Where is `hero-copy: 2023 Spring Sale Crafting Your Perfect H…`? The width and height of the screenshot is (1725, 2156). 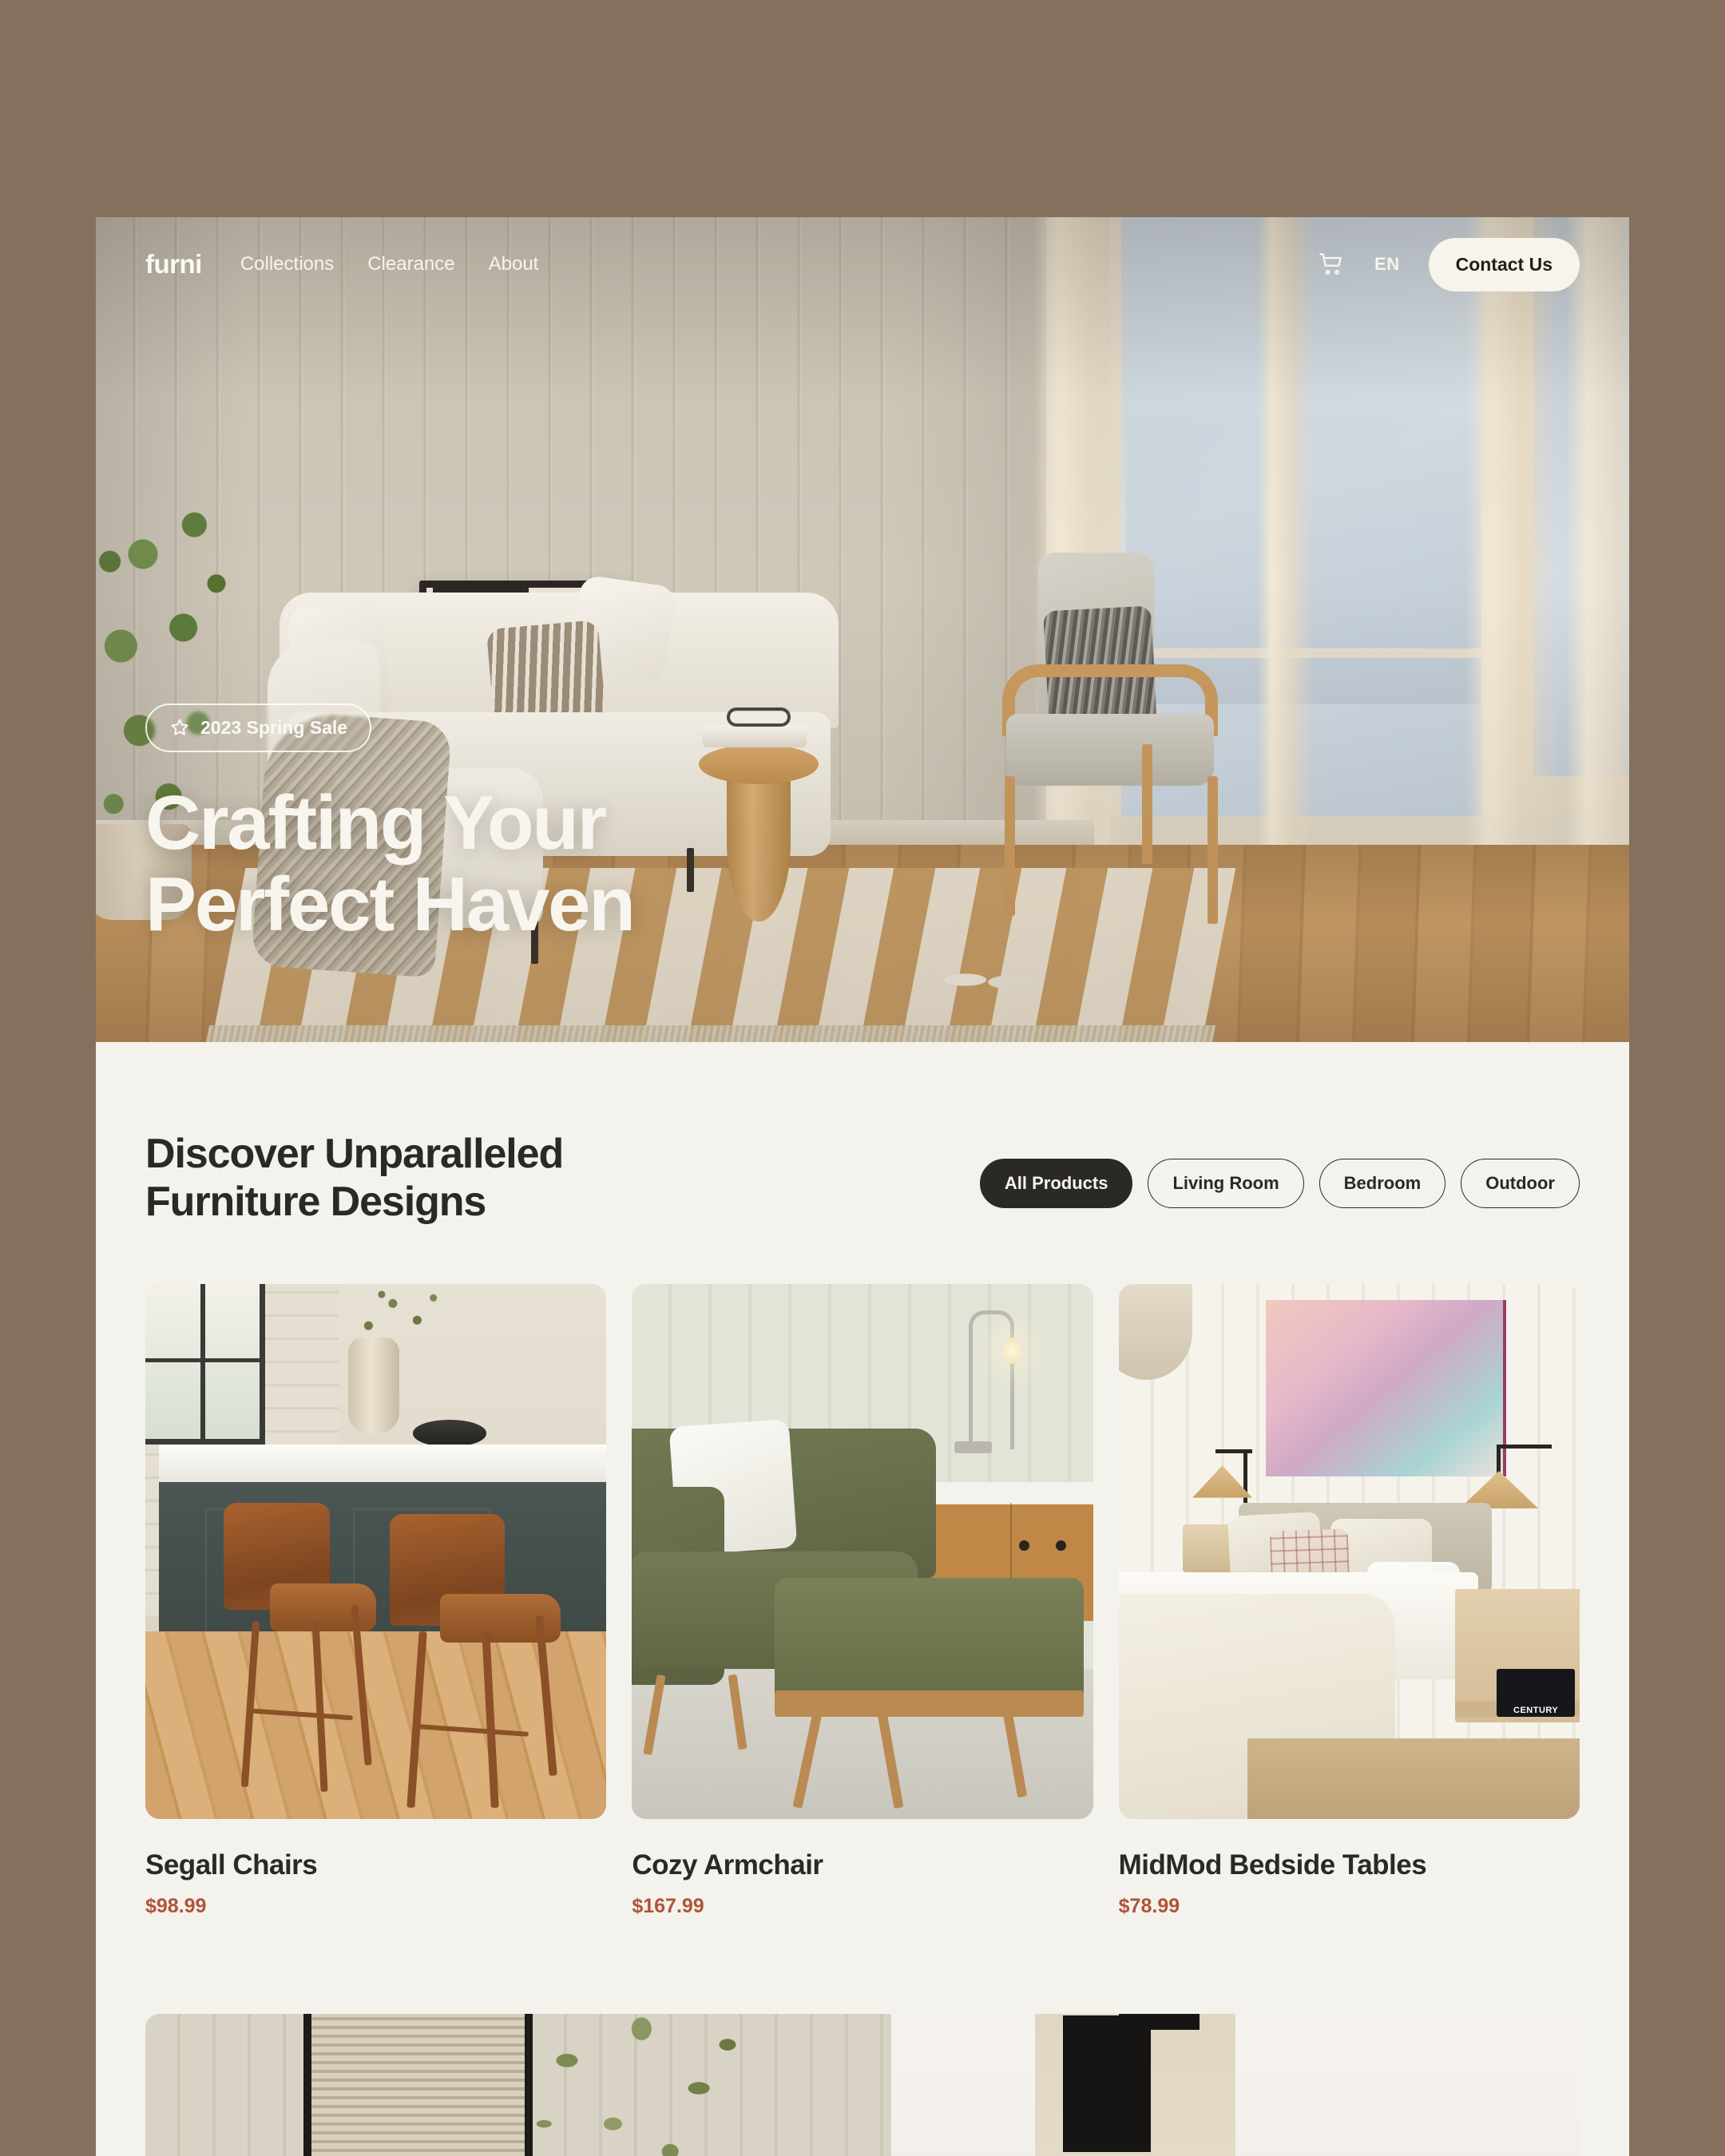 hero-copy: 2023 Spring Sale Crafting Your Perfect H… is located at coordinates (391, 825).